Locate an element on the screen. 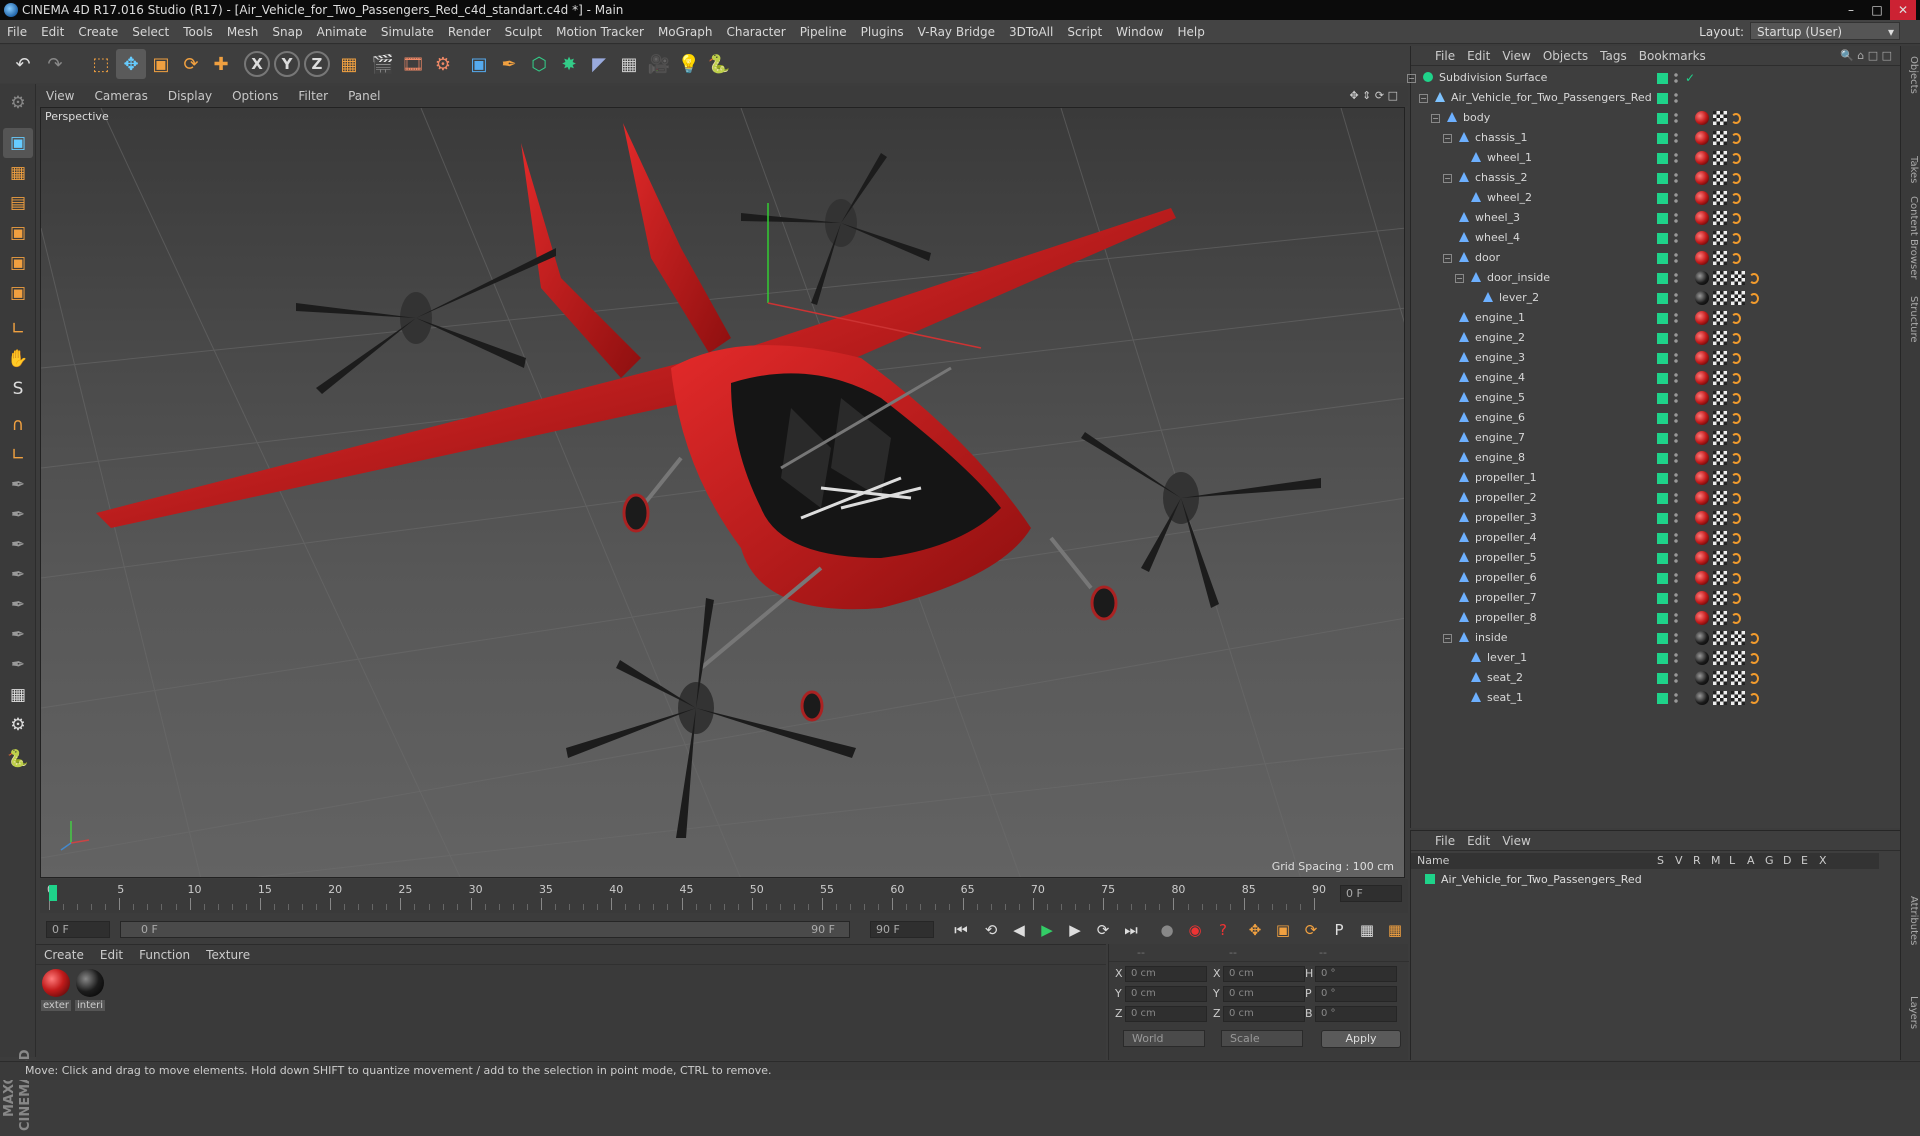  material-interi: interi is located at coordinates (90, 989).